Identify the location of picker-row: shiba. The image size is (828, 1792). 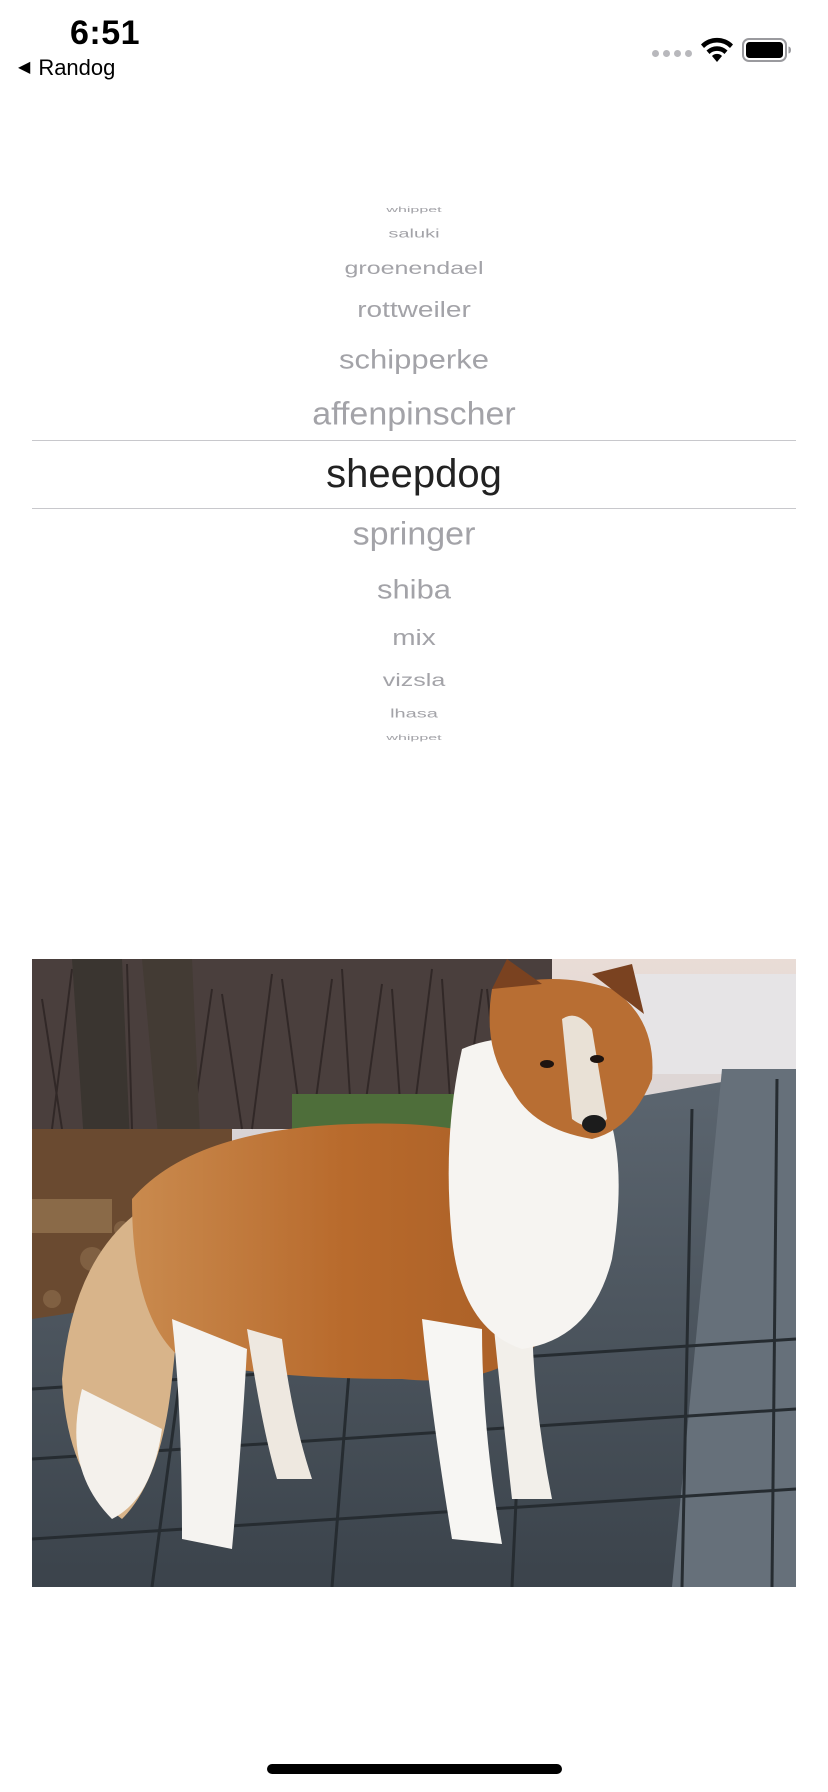
(414, 588).